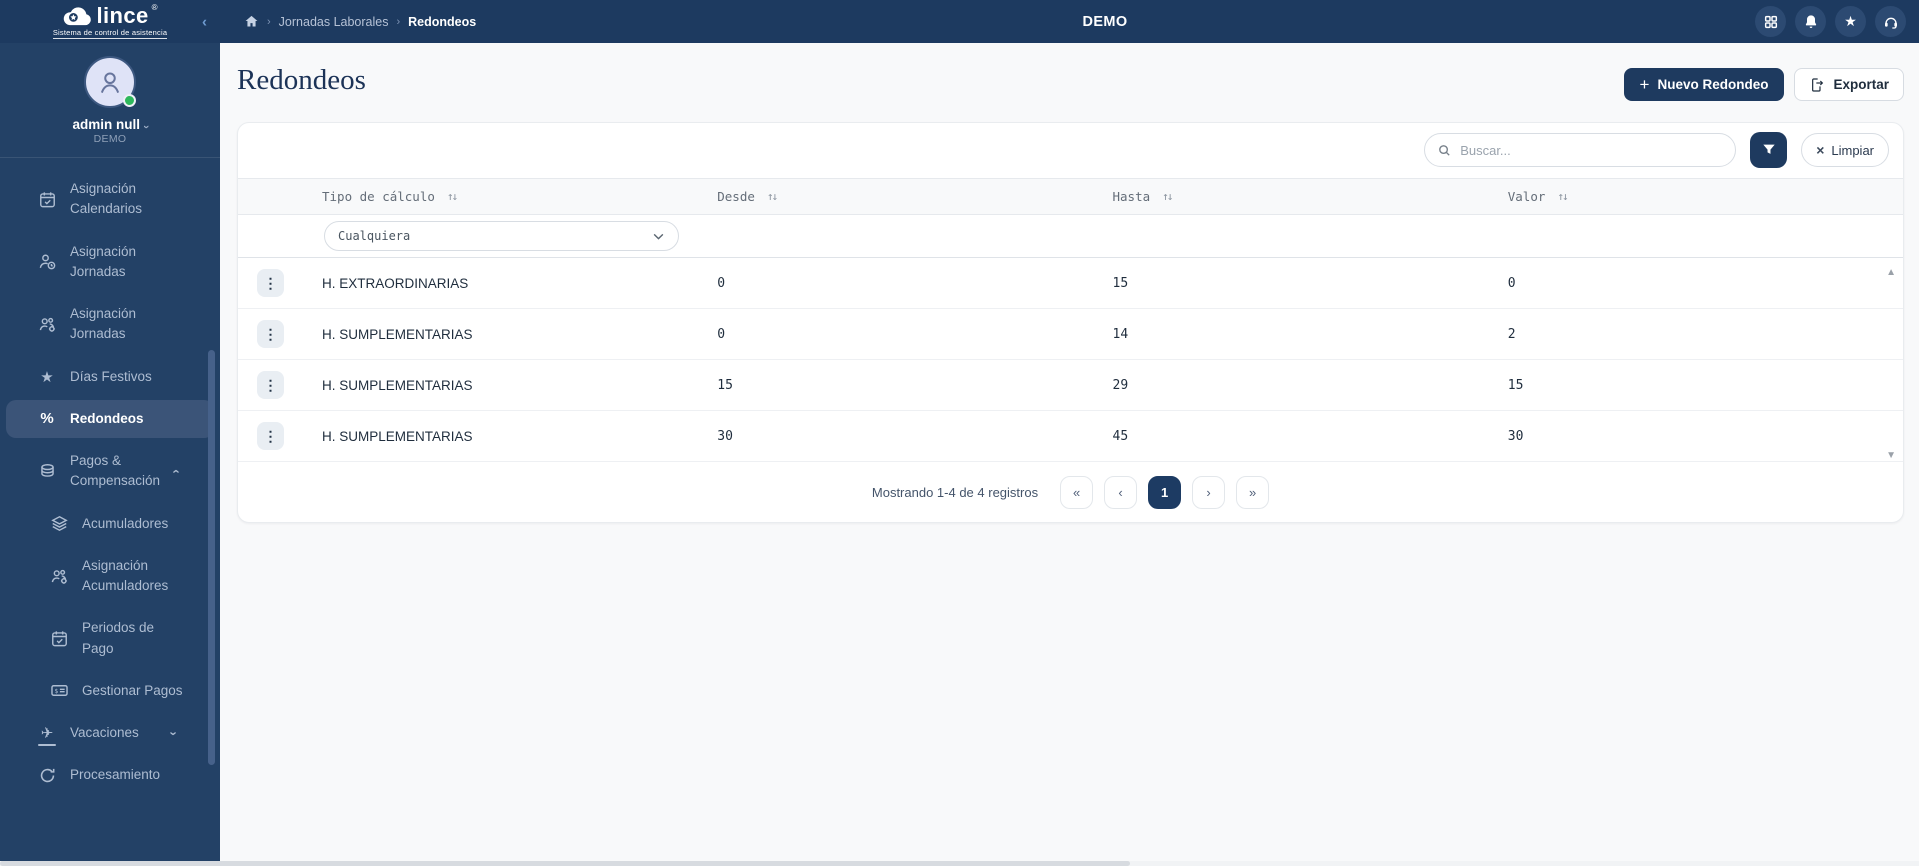  Describe the element at coordinates (395, 283) in the screenshot. I see `cell-tipo: H. EXTRAORDINARIAS` at that location.